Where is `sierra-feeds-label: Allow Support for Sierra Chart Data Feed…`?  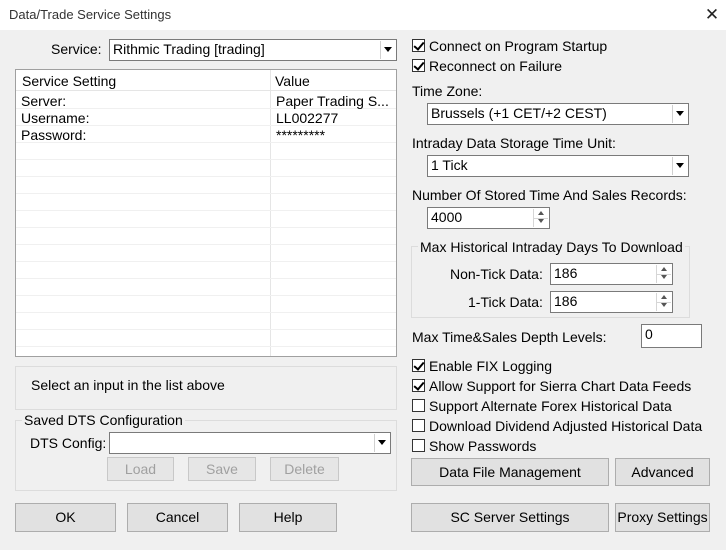
sierra-feeds-label: Allow Support for Sierra Chart Data Feed… is located at coordinates (560, 386).